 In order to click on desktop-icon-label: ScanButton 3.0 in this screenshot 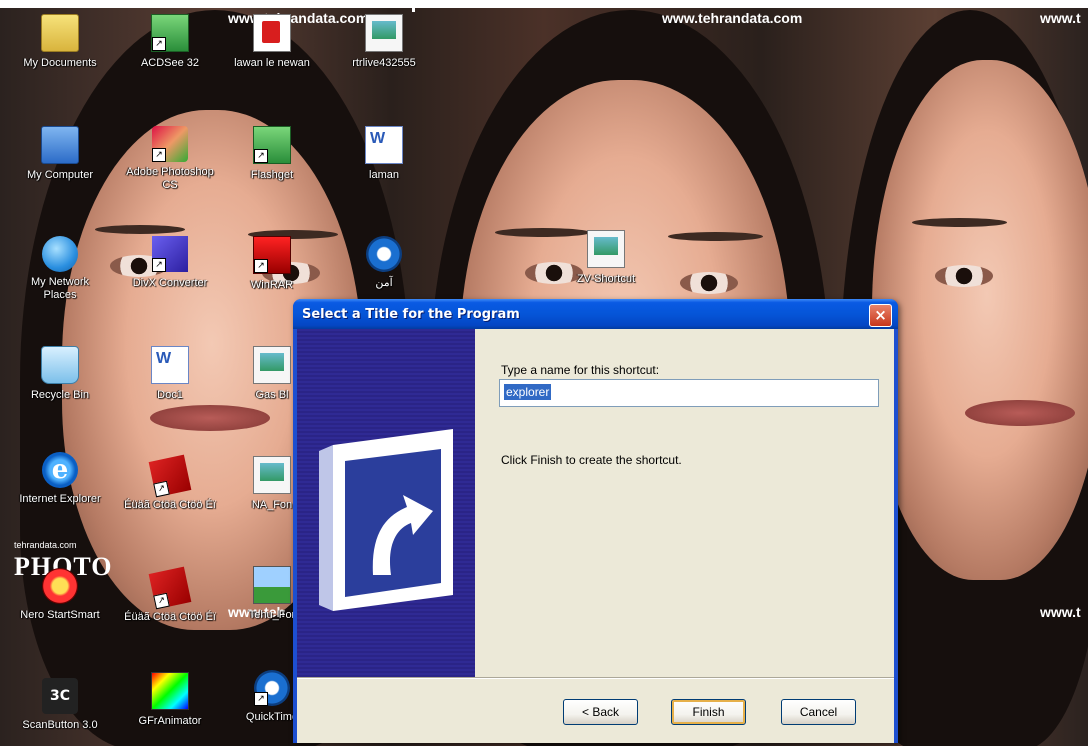, I will do `click(60, 725)`.